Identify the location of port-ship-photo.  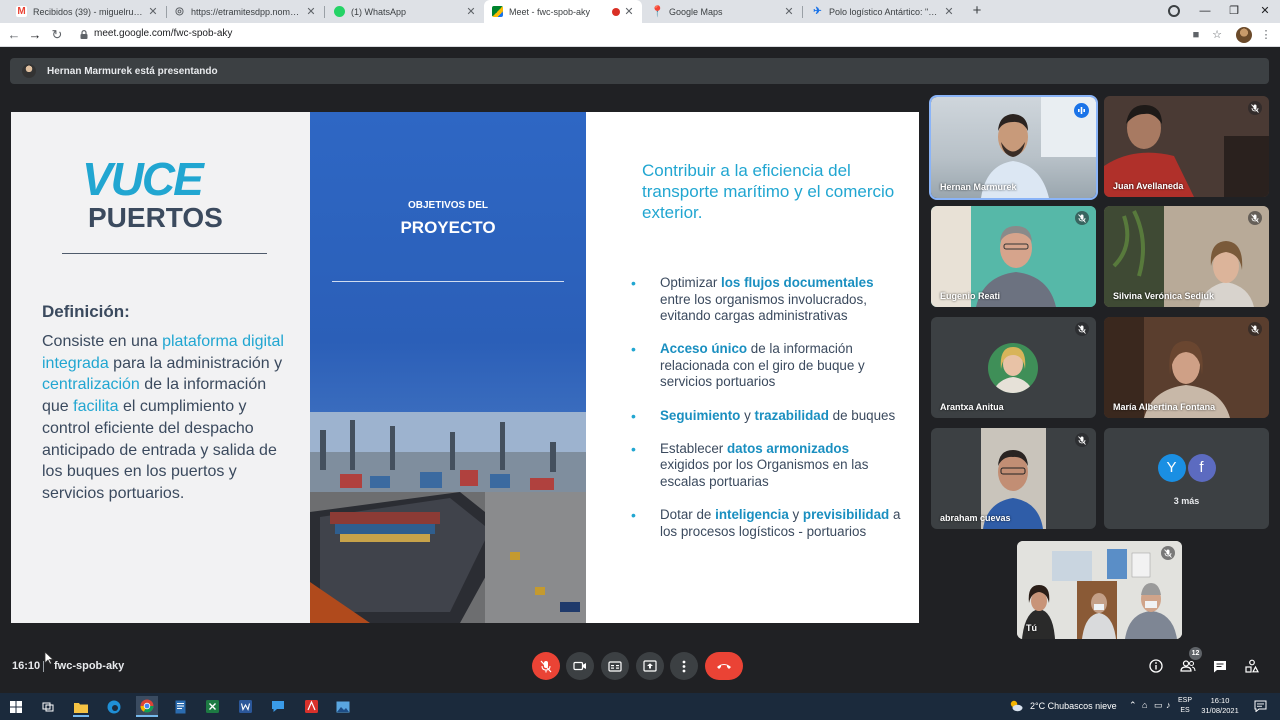
(448, 517).